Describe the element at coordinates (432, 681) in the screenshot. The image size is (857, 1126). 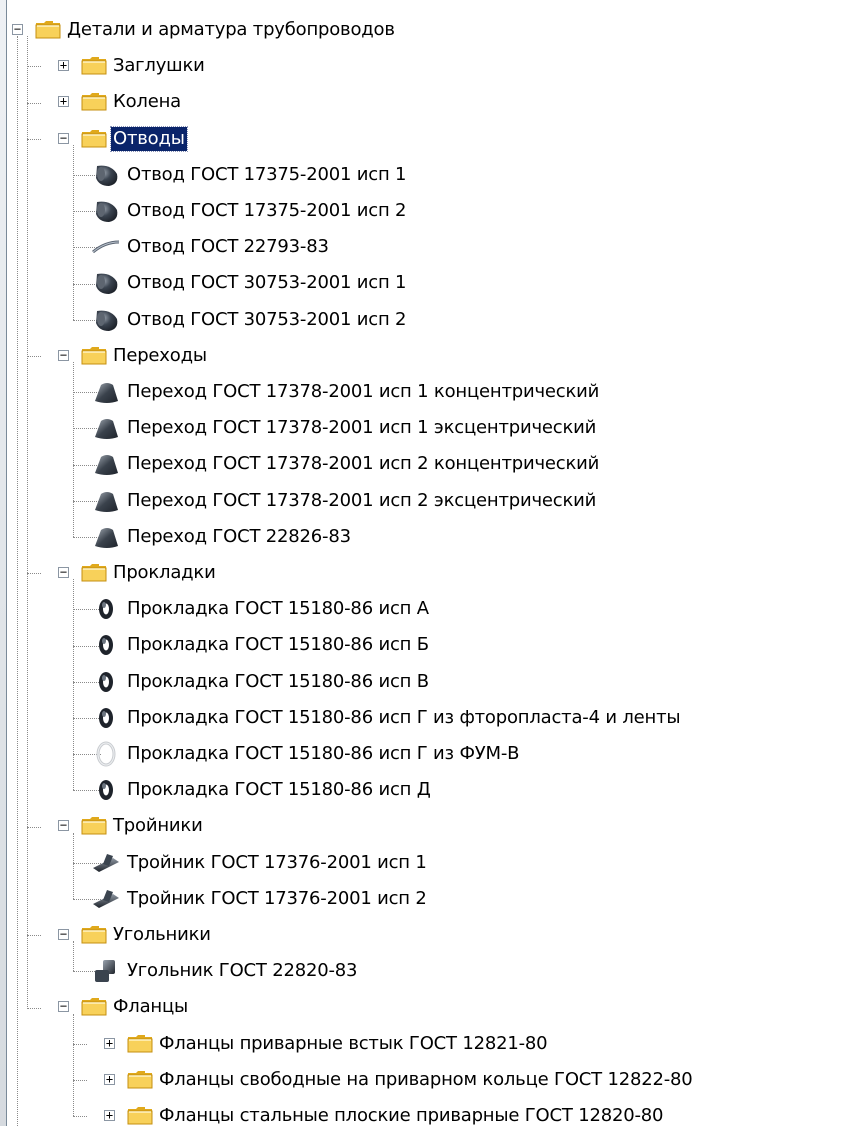
I see `tree-item-row: Прокладка ГОСТ 15180-86 исп В` at that location.